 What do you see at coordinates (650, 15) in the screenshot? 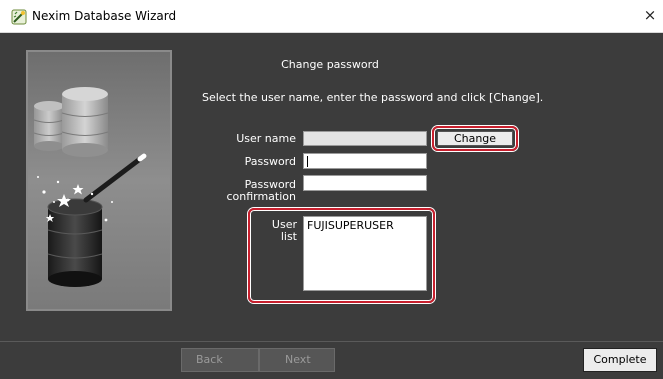
I see `close-icon: ×` at bounding box center [650, 15].